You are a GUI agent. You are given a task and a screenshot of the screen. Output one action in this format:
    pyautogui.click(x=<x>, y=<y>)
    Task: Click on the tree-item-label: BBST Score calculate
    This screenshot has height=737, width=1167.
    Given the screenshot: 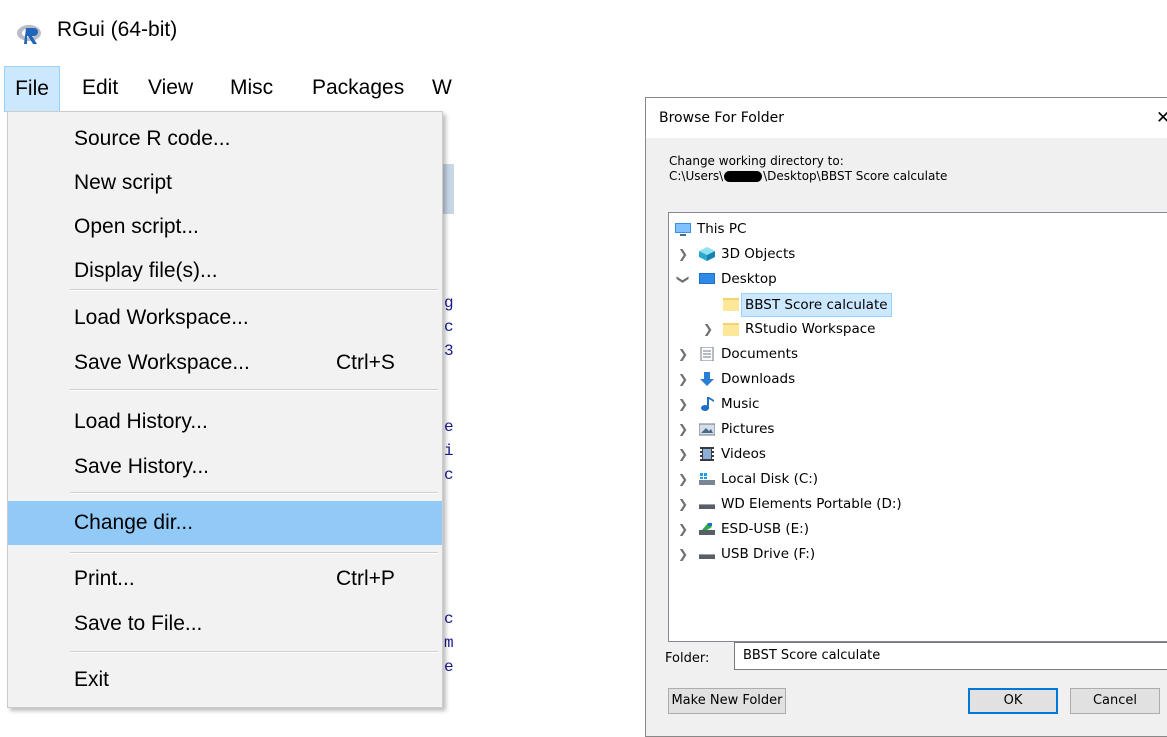 What is the action you would take?
    pyautogui.click(x=816, y=305)
    